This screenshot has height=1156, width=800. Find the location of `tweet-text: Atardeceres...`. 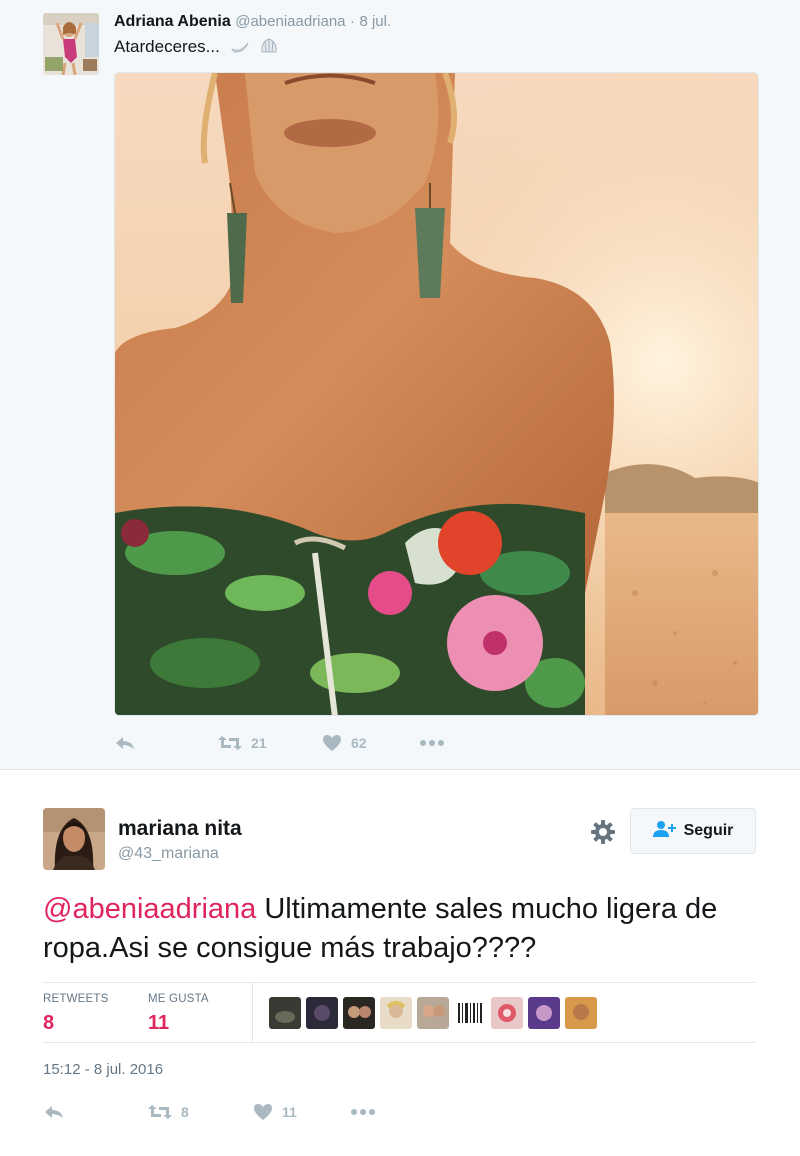

tweet-text: Atardeceres... is located at coordinates (196, 48).